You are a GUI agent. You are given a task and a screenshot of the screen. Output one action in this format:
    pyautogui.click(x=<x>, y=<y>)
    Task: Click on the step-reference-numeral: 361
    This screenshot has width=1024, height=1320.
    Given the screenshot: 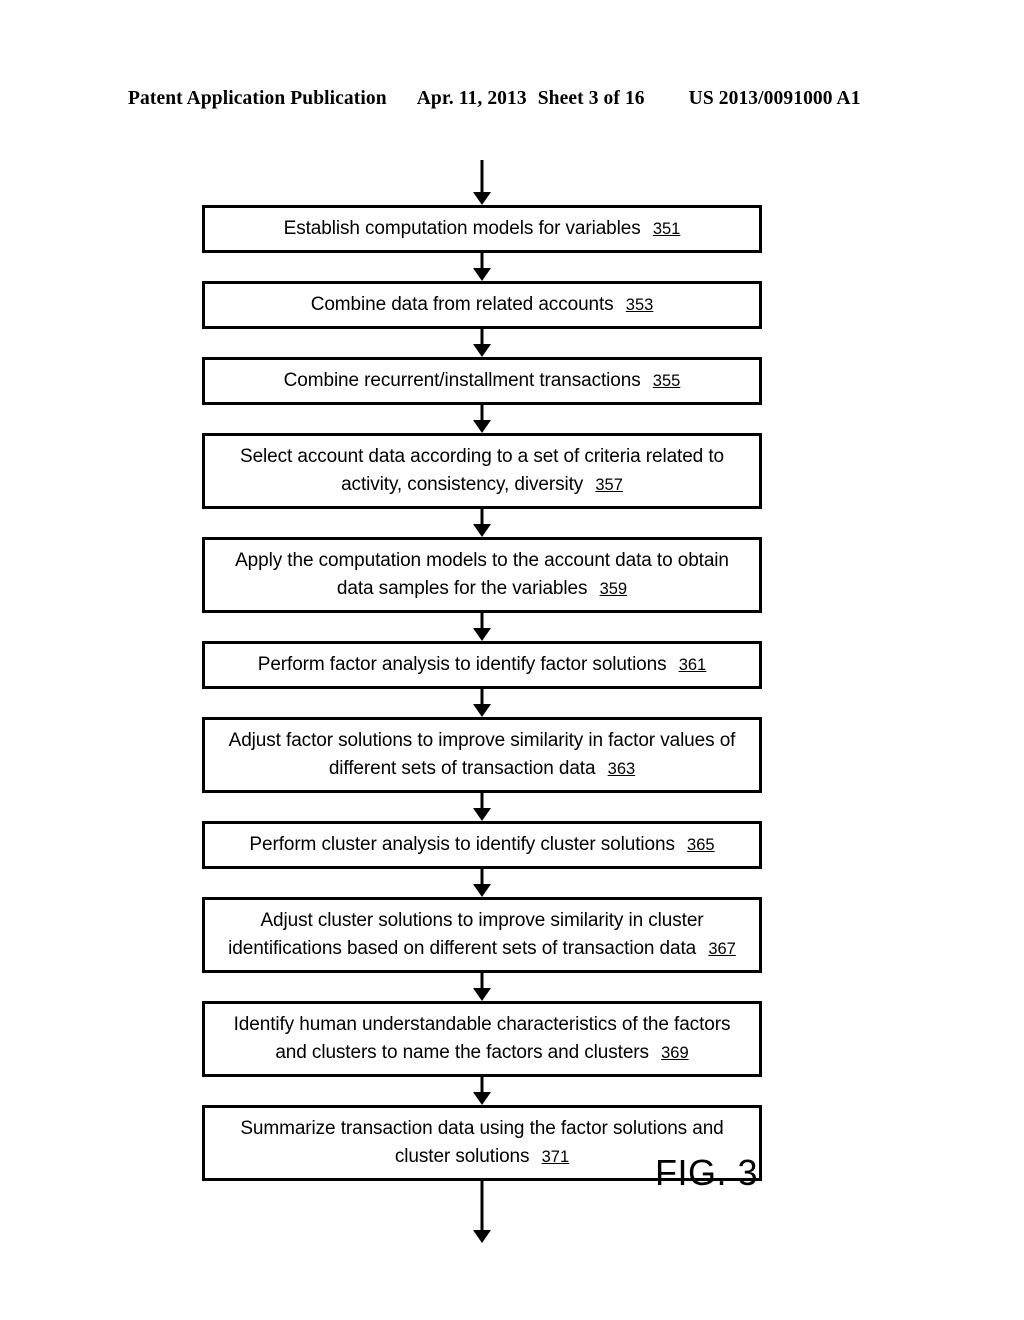 What is the action you would take?
    pyautogui.click(x=692, y=665)
    